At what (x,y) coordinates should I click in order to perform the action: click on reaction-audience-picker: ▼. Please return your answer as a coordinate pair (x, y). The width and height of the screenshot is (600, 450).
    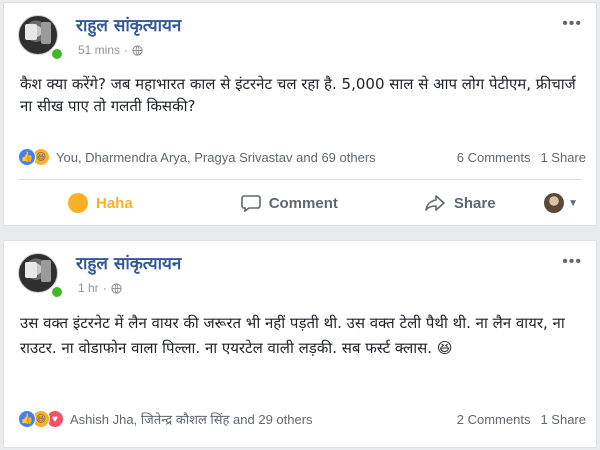
    Looking at the image, I should click on (561, 203).